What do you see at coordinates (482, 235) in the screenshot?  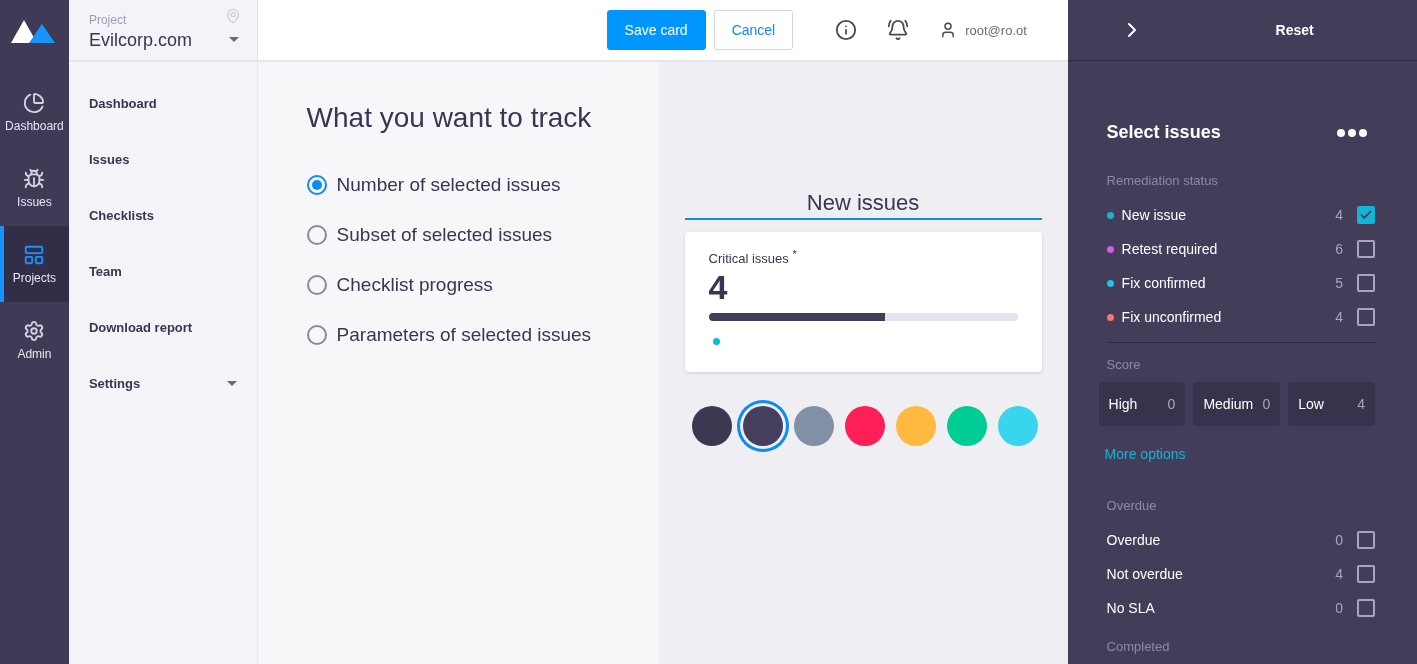 I see `radio-option: Subset of selected issues` at bounding box center [482, 235].